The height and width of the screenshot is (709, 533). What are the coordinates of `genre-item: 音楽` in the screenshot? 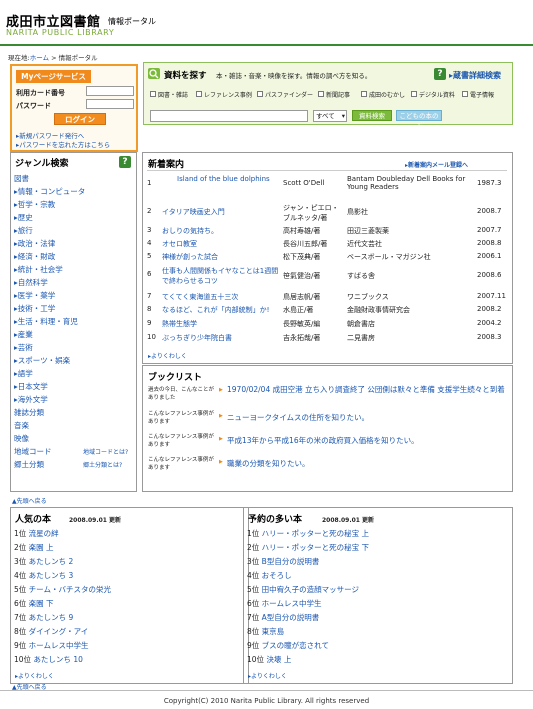 It's located at (21, 425).